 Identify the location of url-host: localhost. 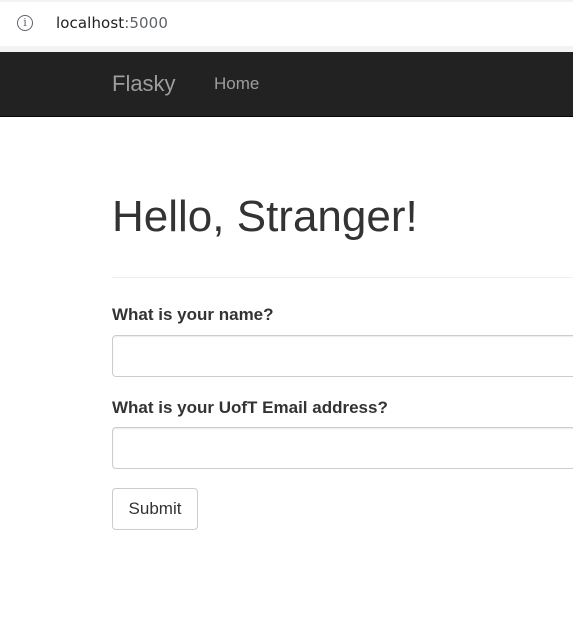
(90, 23).